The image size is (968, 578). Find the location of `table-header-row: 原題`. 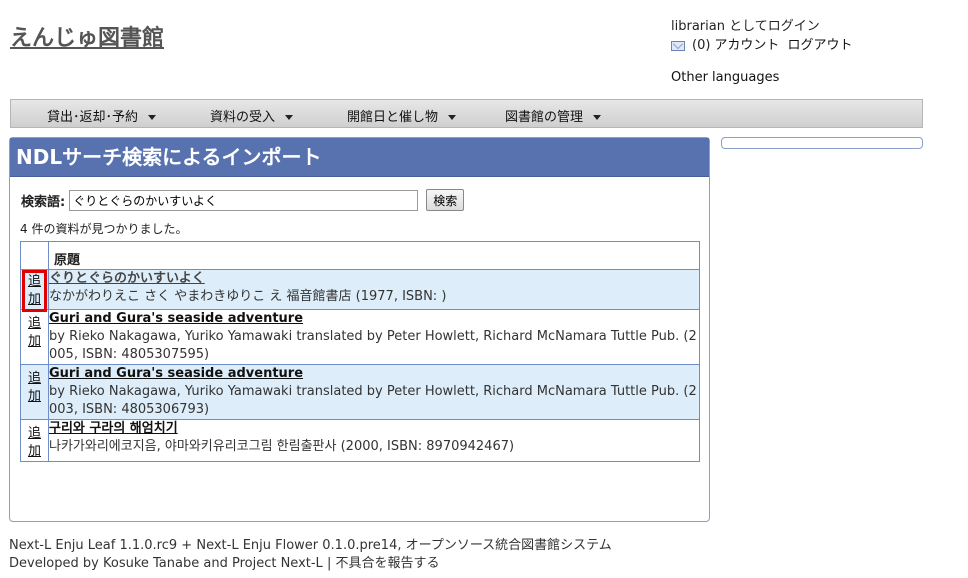

table-header-row: 原題 is located at coordinates (360, 255).